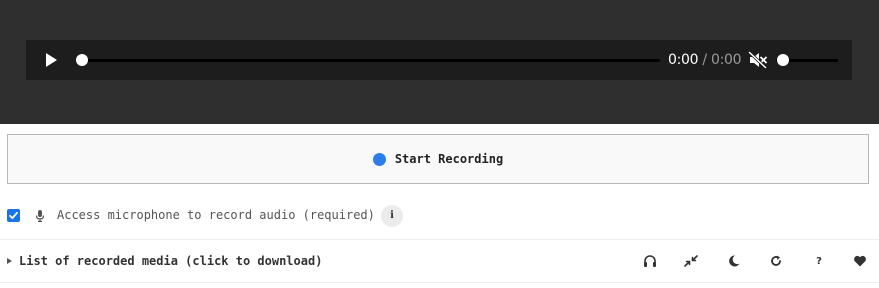  I want to click on mute-button, so click(757, 60).